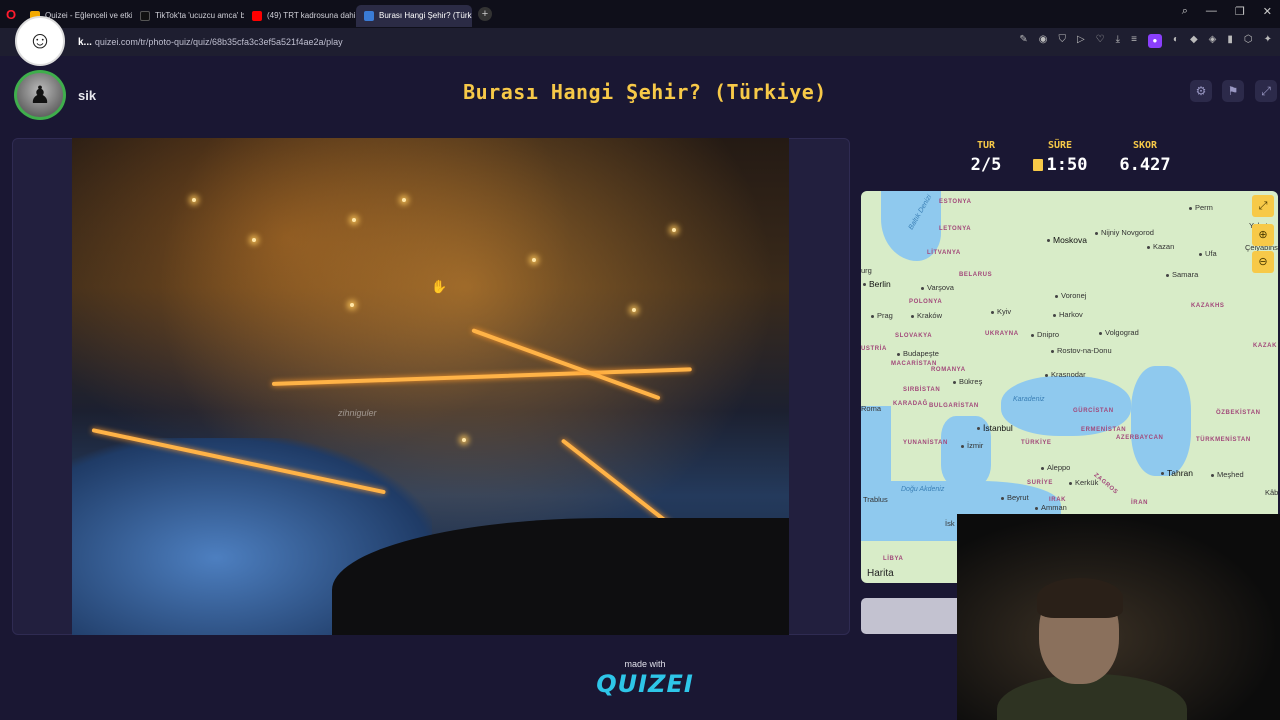 This screenshot has height=720, width=1280. What do you see at coordinates (1062, 41) in the screenshot?
I see `shield-icon: ⛉` at bounding box center [1062, 41].